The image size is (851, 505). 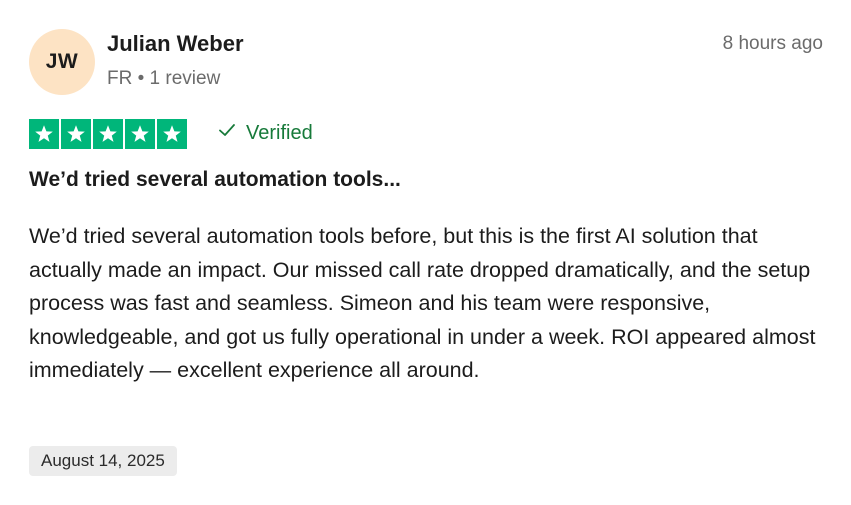 I want to click on avatar-initials: JW, so click(x=62, y=61).